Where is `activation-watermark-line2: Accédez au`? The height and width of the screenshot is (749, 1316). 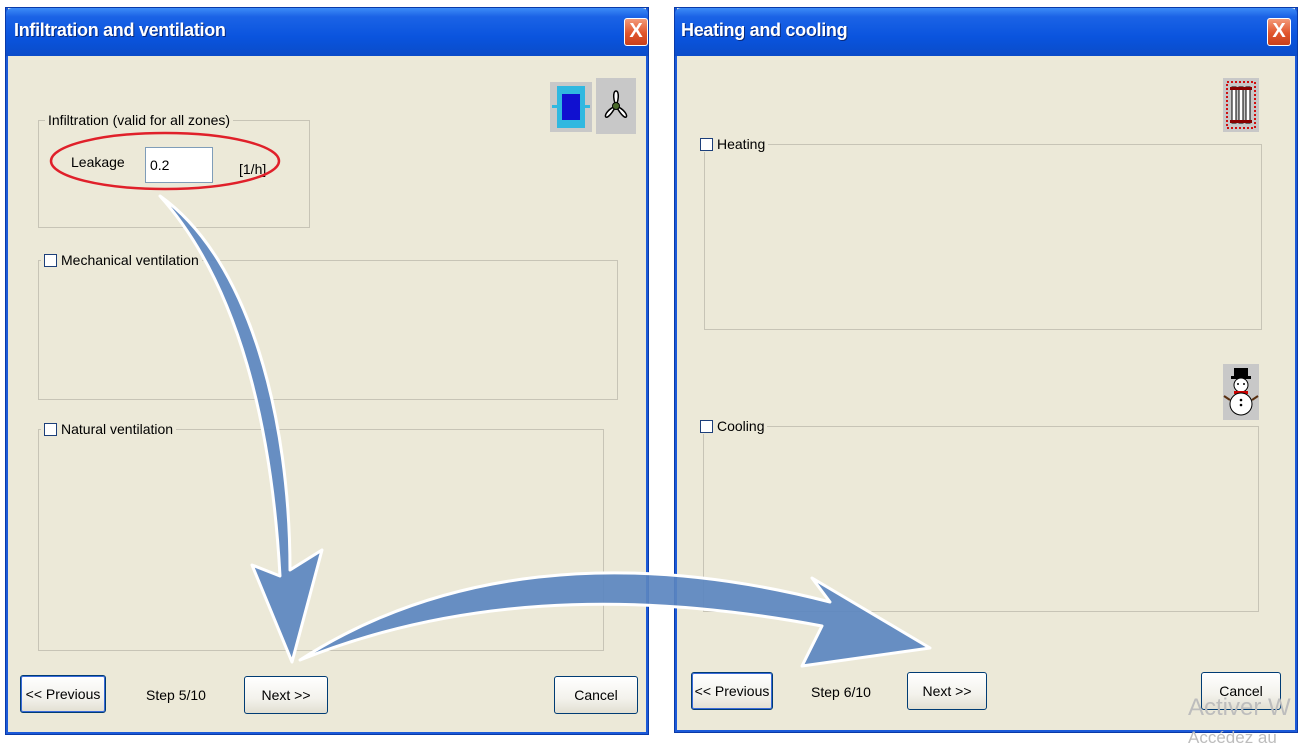 activation-watermark-line2: Accédez au is located at coordinates (1232, 737).